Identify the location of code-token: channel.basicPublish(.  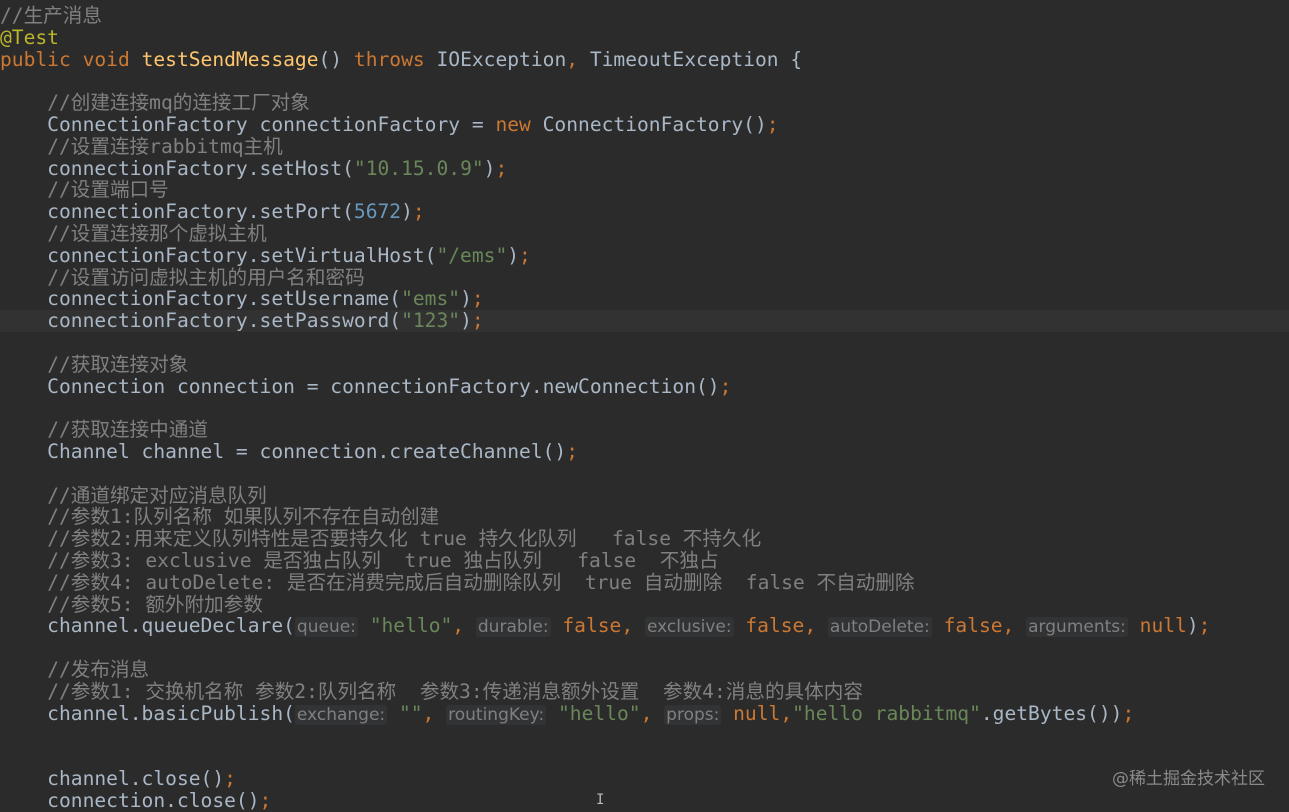
(147, 713).